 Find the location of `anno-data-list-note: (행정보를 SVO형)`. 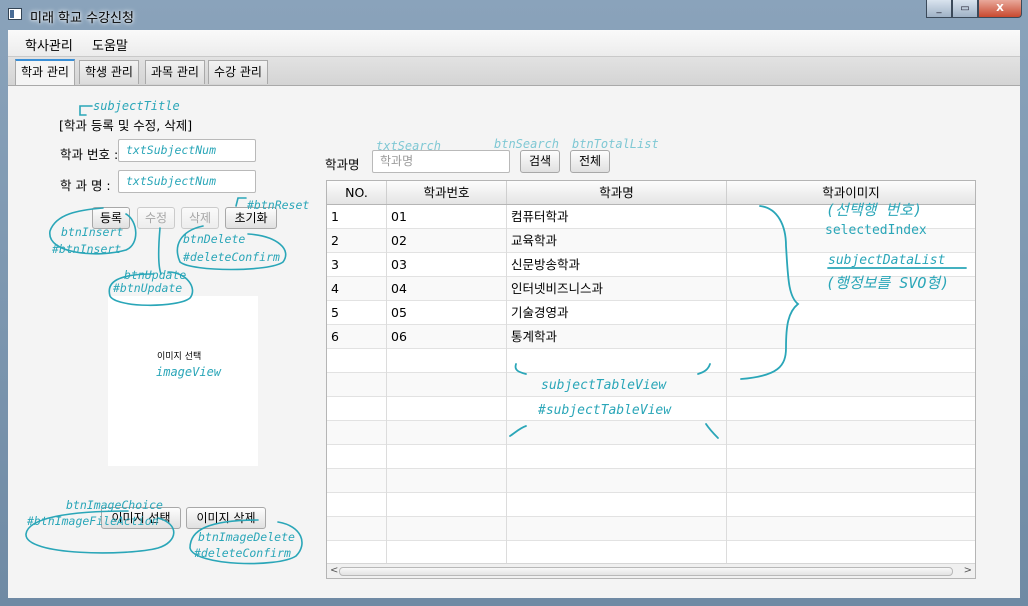

anno-data-list-note: (행정보를 SVO형) is located at coordinates (888, 283).